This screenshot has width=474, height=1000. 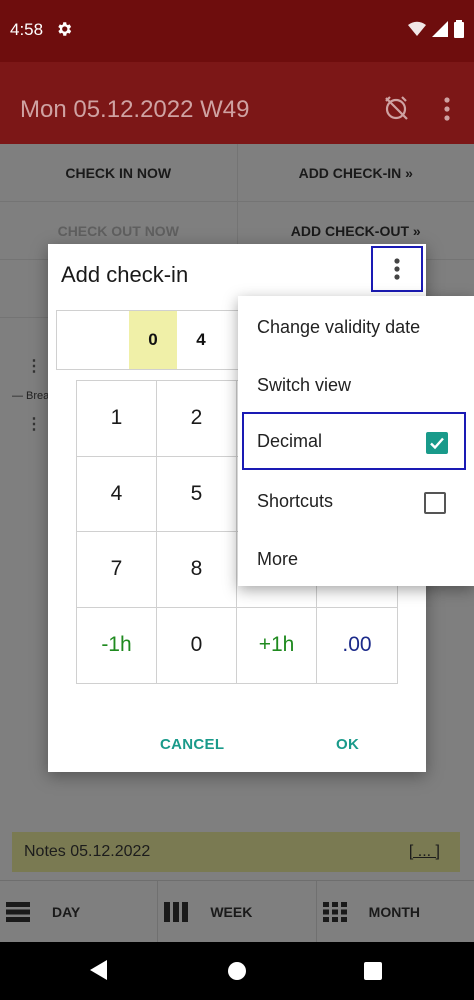 I want to click on check-in-row: CHECK IN NOW ADD CHECK-IN », so click(x=237, y=173).